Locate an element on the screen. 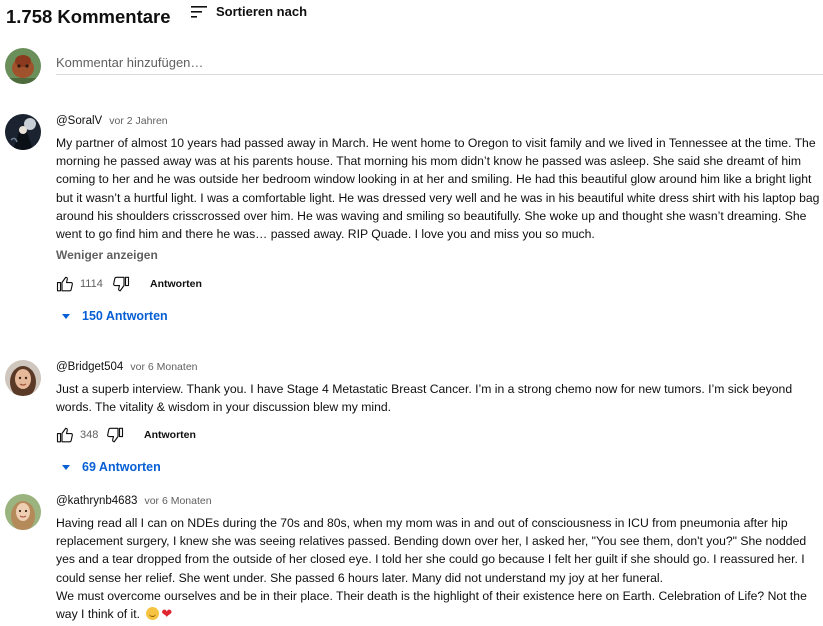 The height and width of the screenshot is (626, 823). comment-author: @Bridget504 is located at coordinates (89, 367).